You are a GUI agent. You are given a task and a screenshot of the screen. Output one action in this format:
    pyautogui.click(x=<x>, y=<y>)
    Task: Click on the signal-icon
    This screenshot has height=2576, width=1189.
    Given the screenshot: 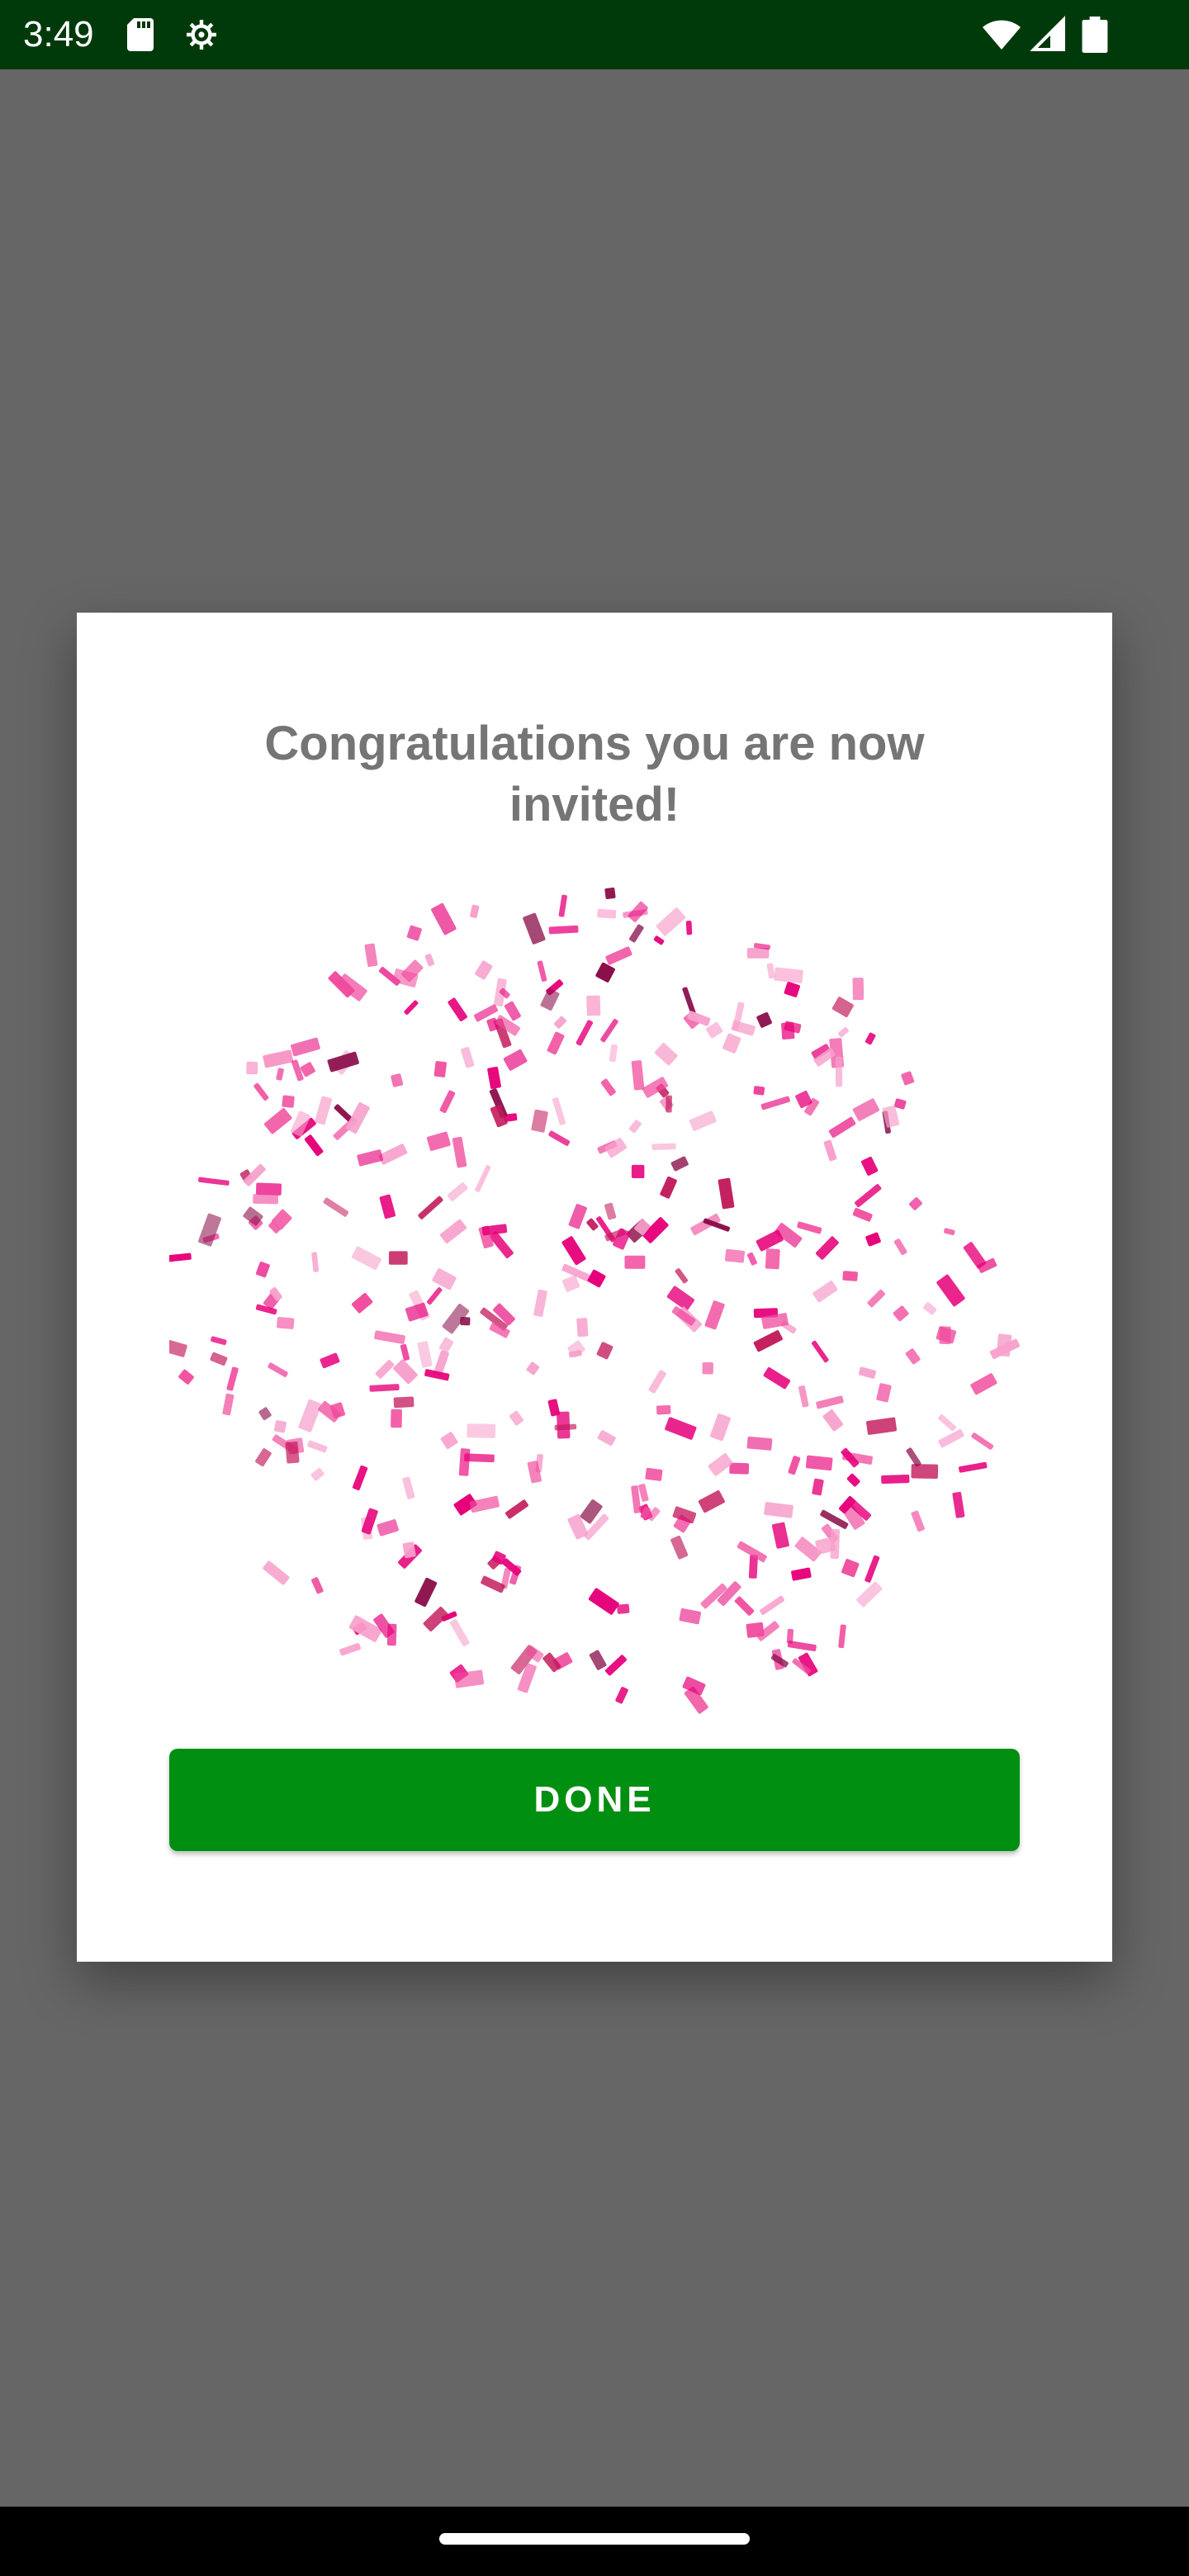 What is the action you would take?
    pyautogui.click(x=1048, y=34)
    